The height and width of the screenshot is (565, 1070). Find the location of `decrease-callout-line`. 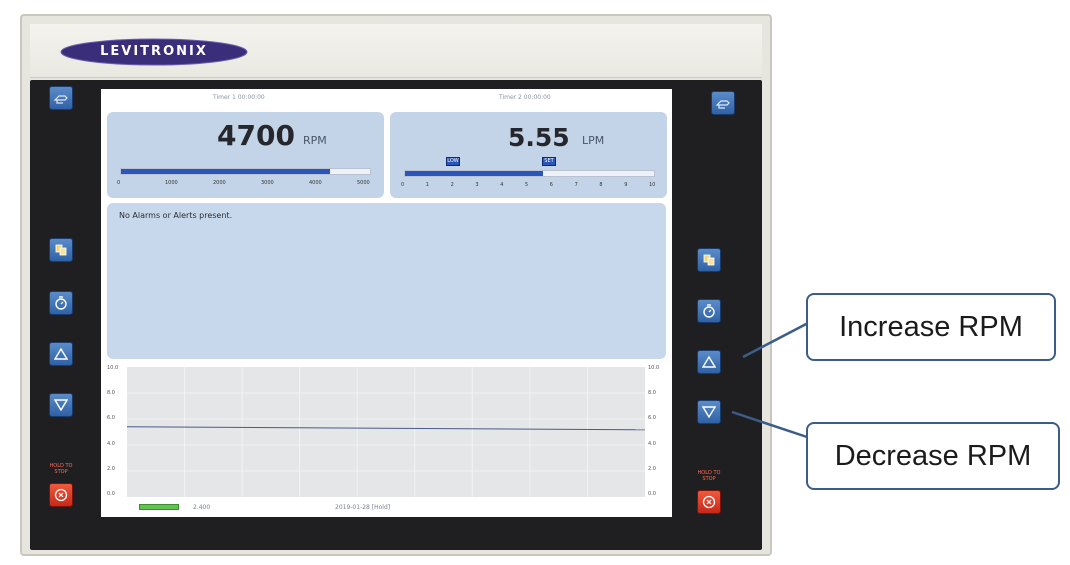

decrease-callout-line is located at coordinates (771, 425).